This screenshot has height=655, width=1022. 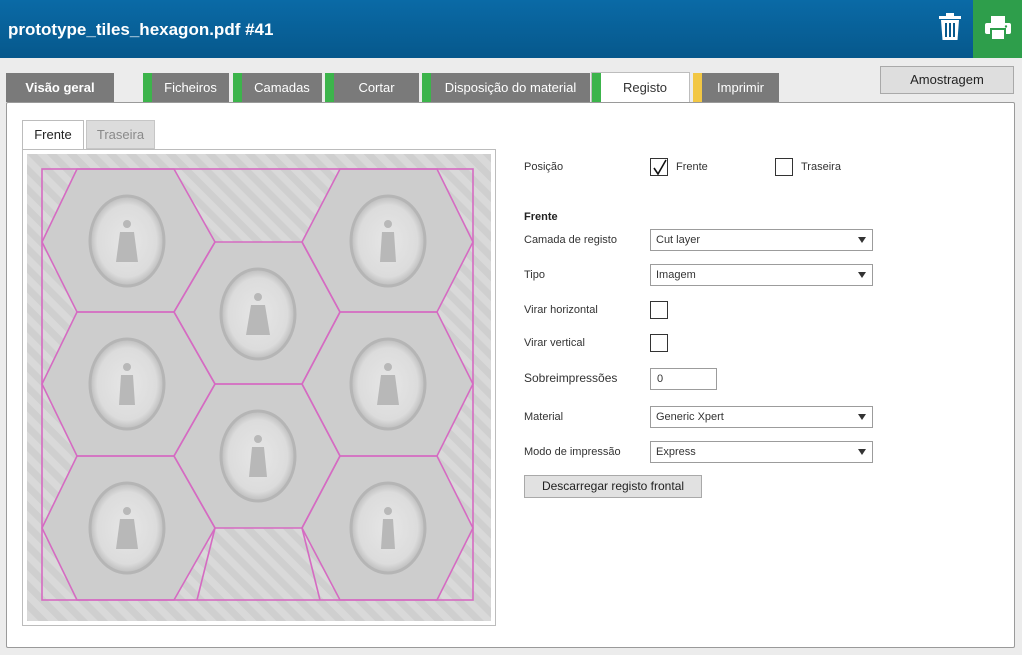 I want to click on back-checkbox-label: Traseira, so click(x=821, y=167).